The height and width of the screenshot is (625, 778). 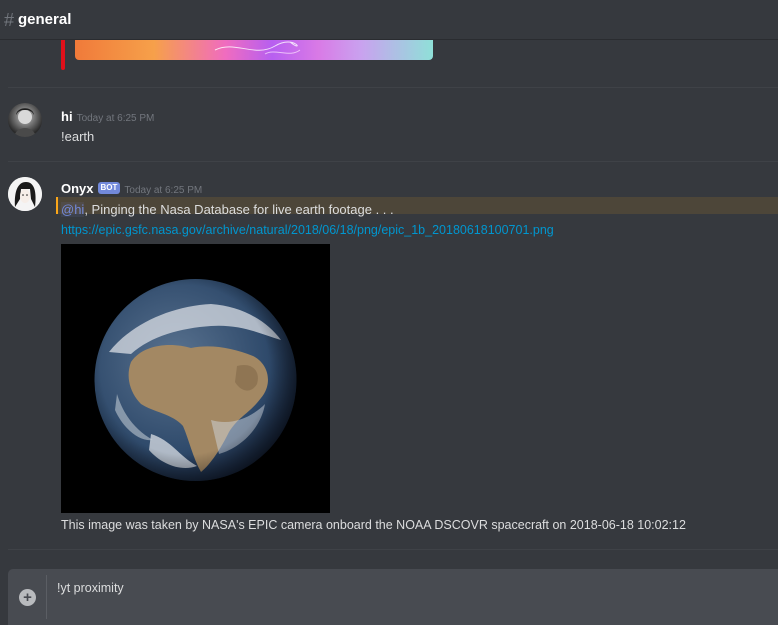 What do you see at coordinates (73, 209) in the screenshot?
I see `user-mention: @hi` at bounding box center [73, 209].